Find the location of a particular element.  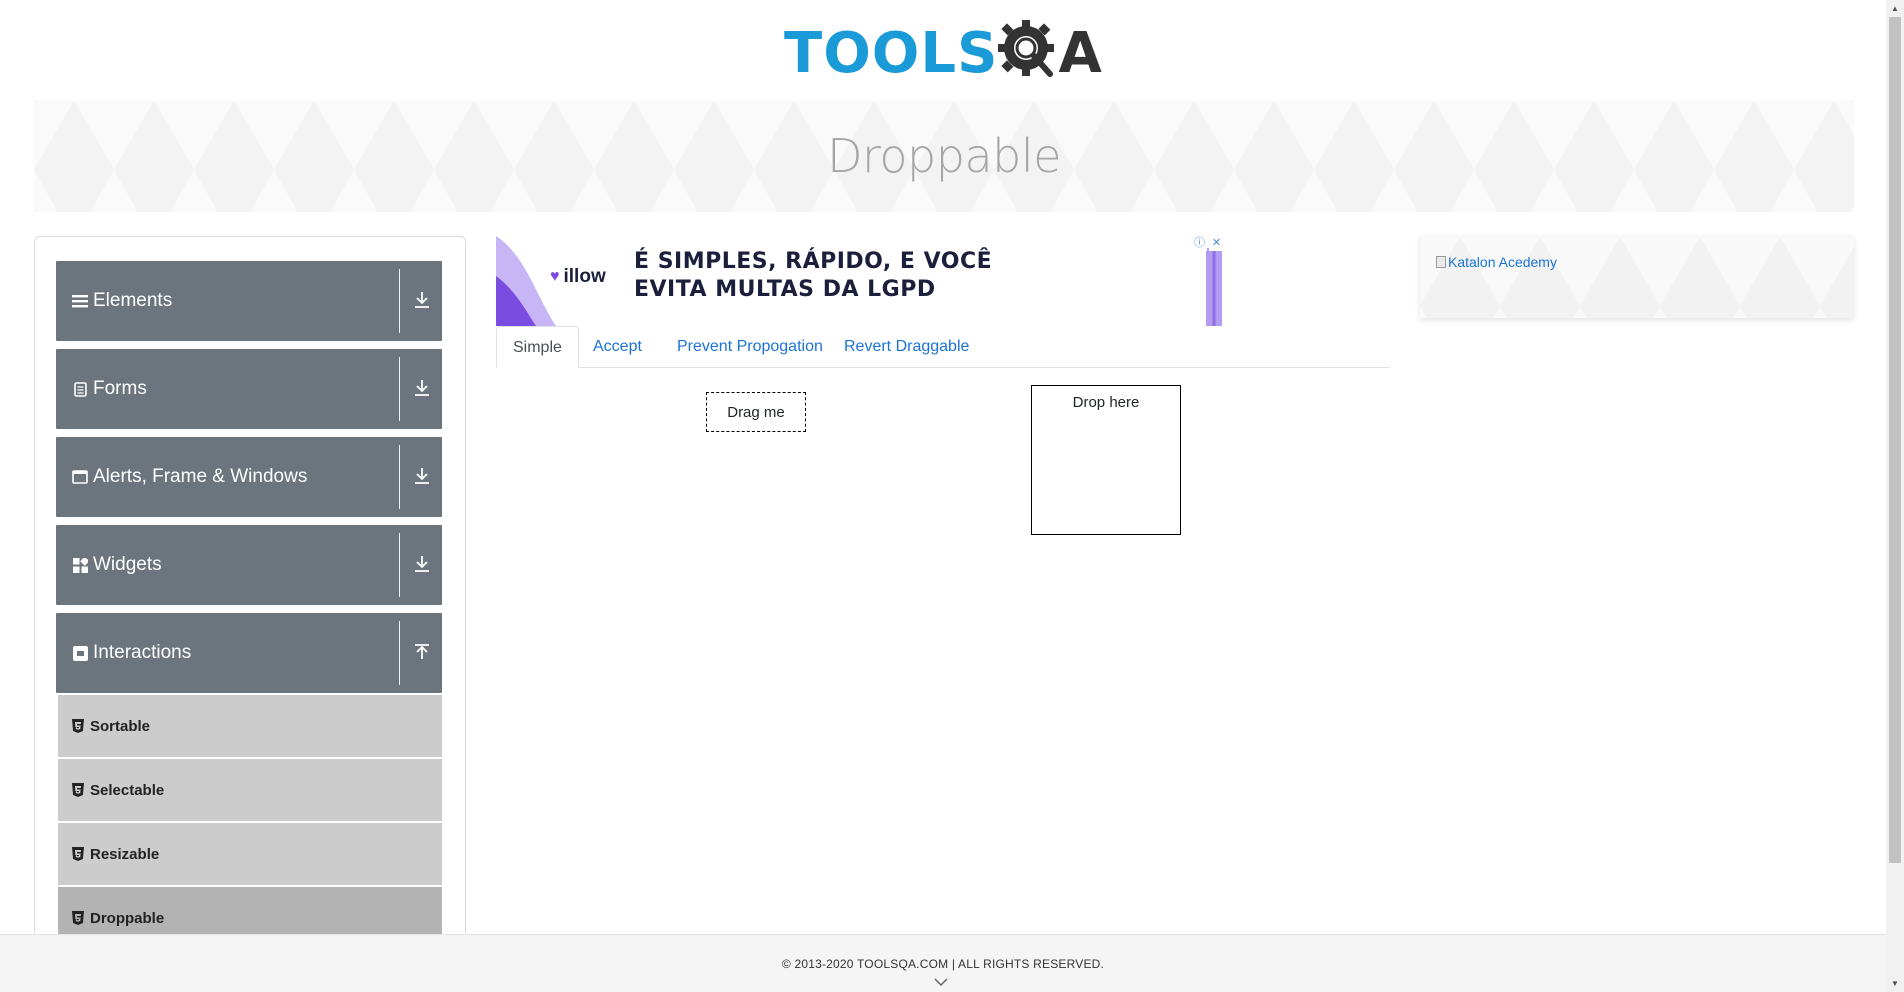

upload-arrow-icon is located at coordinates (422, 652).